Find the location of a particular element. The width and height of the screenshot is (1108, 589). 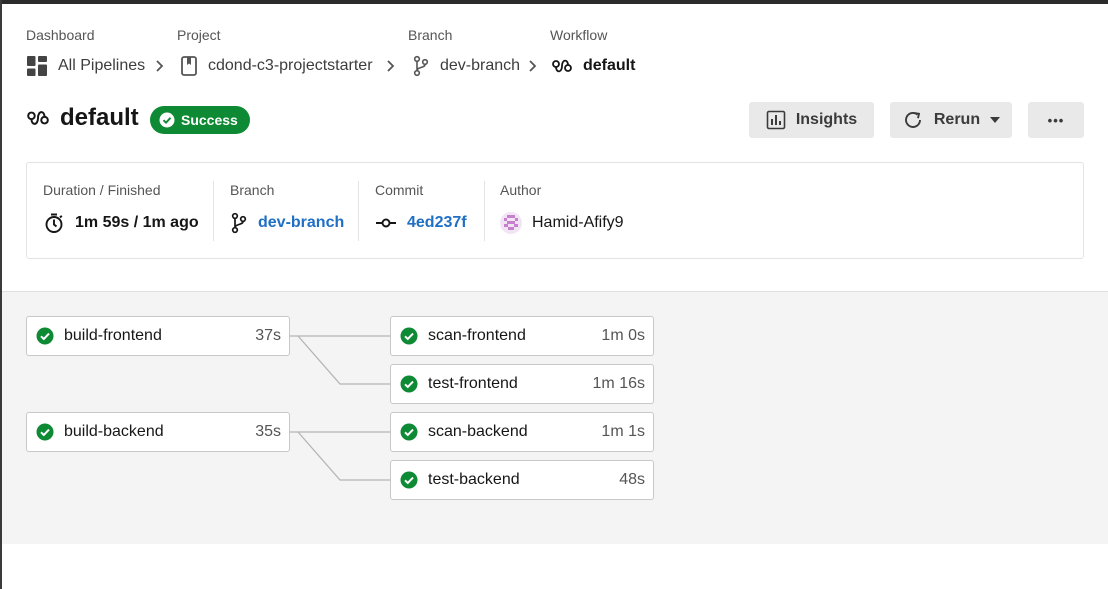

branch-value: dev-branch is located at coordinates (301, 222).